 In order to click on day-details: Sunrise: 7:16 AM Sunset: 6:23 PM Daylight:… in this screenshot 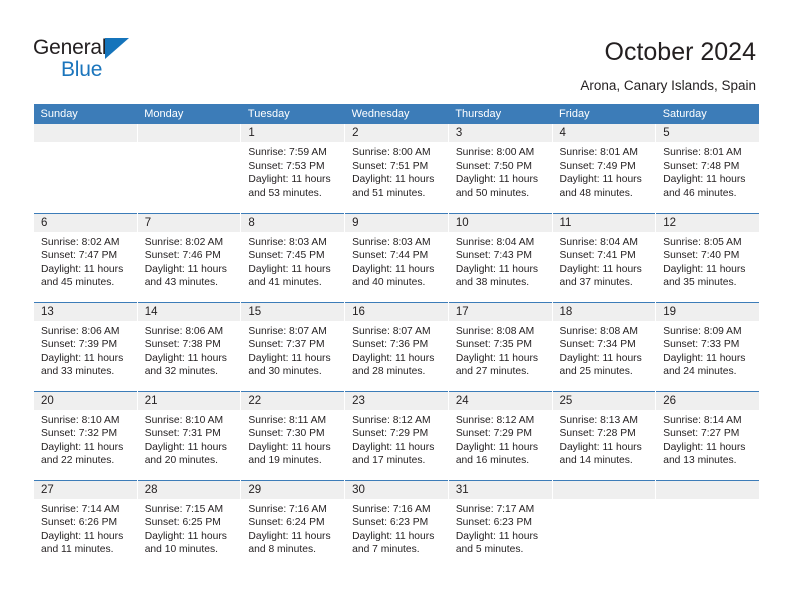, I will do `click(396, 528)`.